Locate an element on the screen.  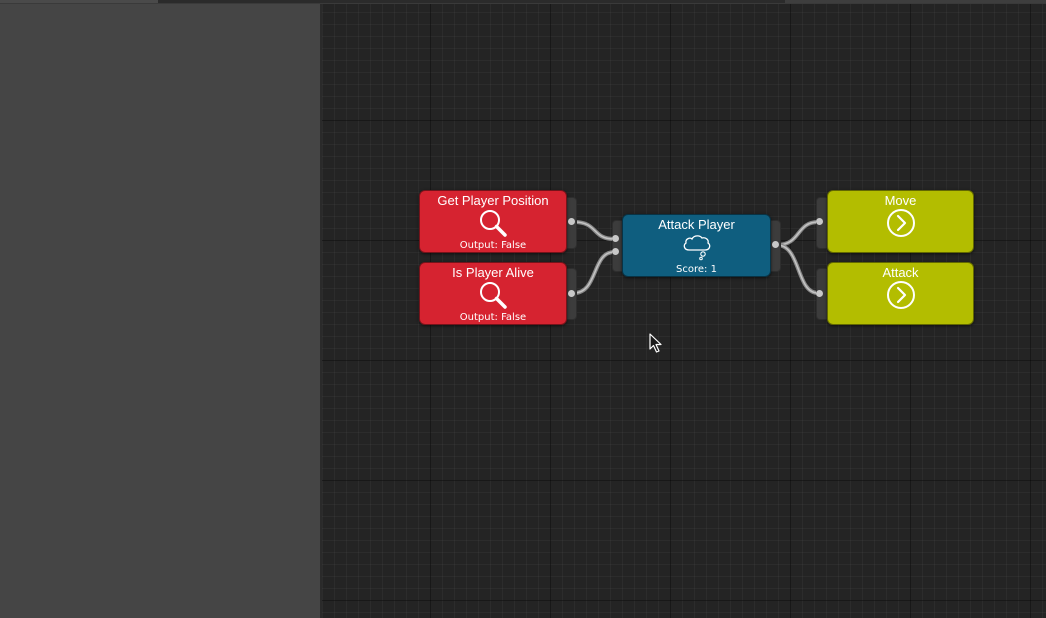
node-is-player-alive: Is Player Alive Output: False is located at coordinates (493, 293).